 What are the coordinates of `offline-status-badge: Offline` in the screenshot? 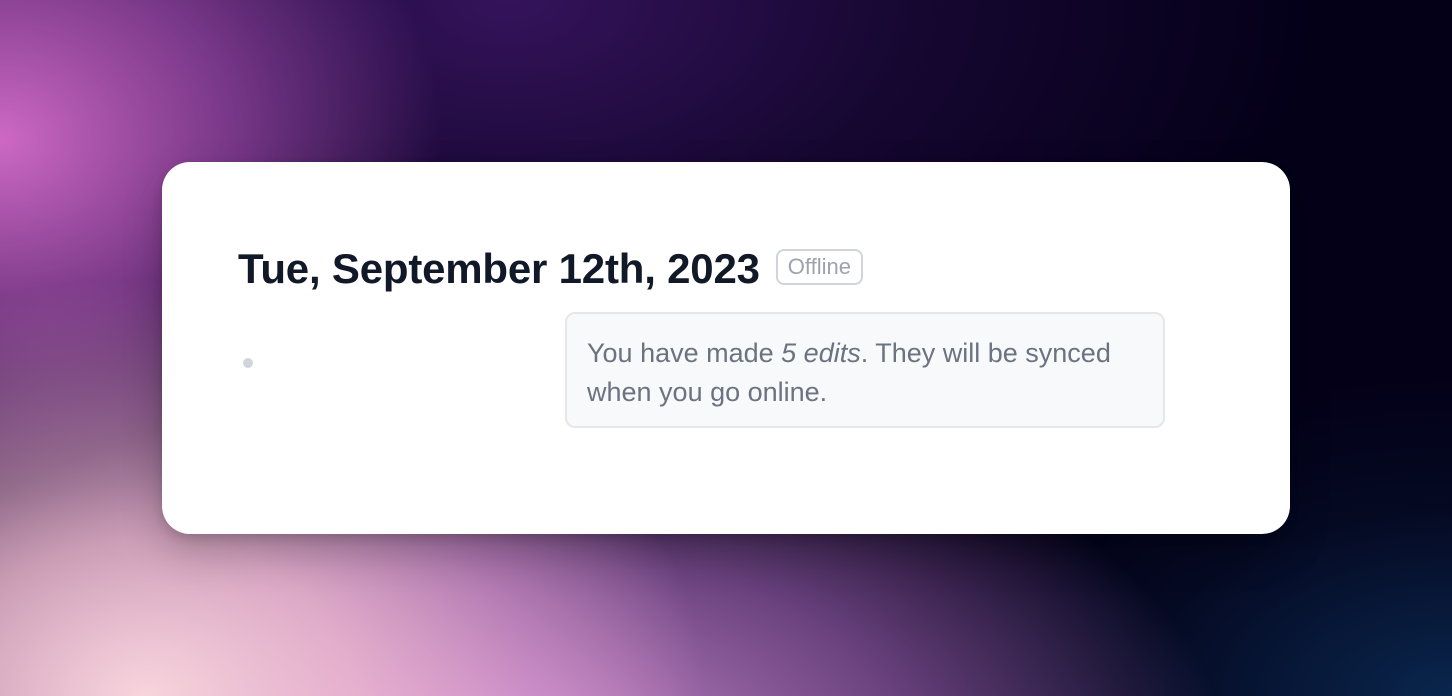 It's located at (819, 267).